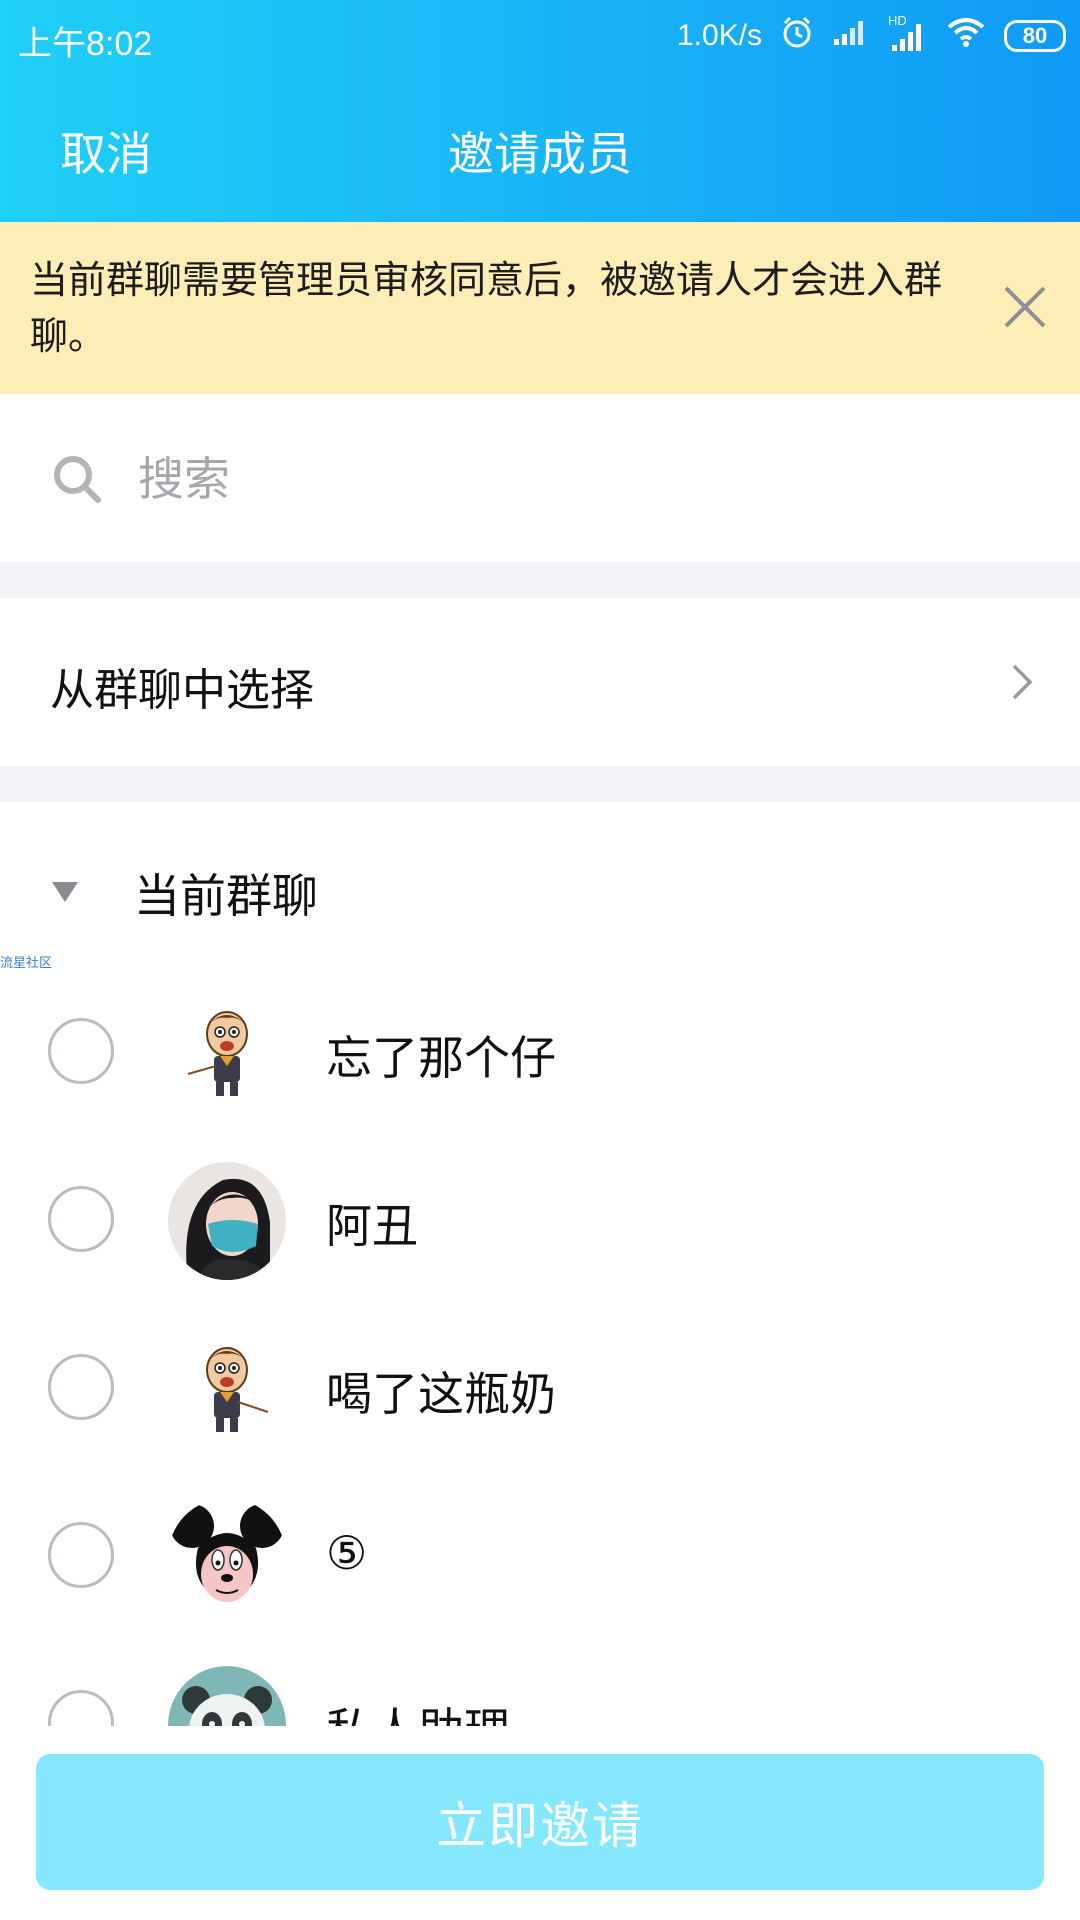 Image resolution: width=1080 pixels, height=1920 pixels. Describe the element at coordinates (486, 308) in the screenshot. I see `notice-text: 当前群聊需要管理员审核同意后，被邀请人才会进入群聊。` at that location.